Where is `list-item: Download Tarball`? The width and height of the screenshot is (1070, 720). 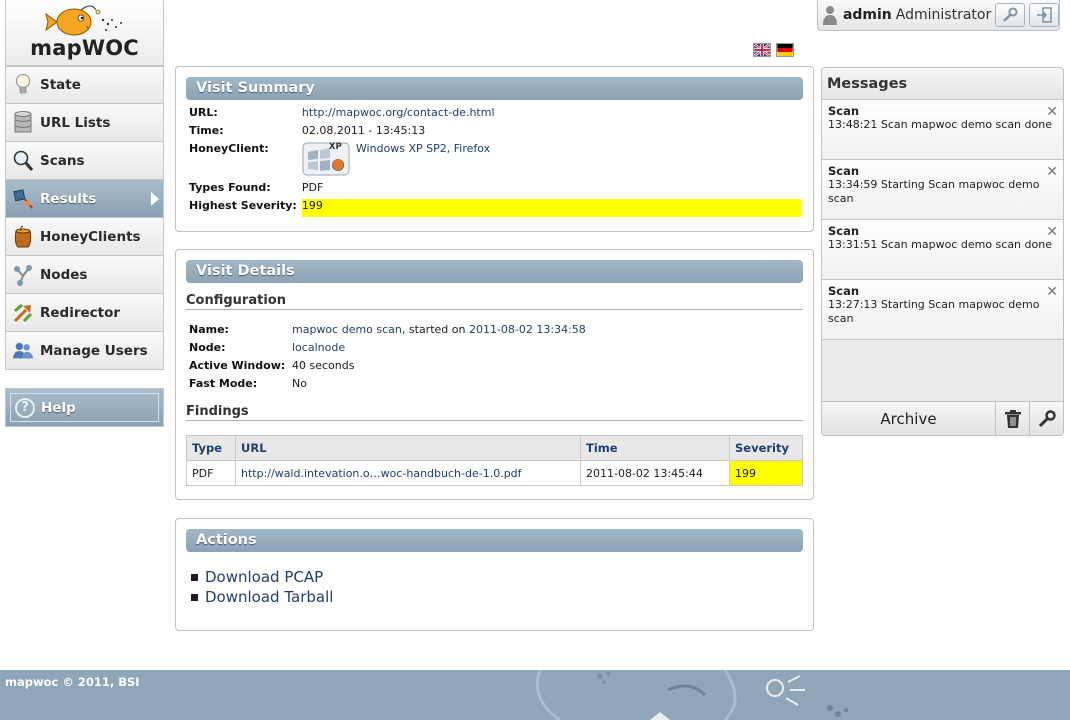 list-item: Download Tarball is located at coordinates (502, 597).